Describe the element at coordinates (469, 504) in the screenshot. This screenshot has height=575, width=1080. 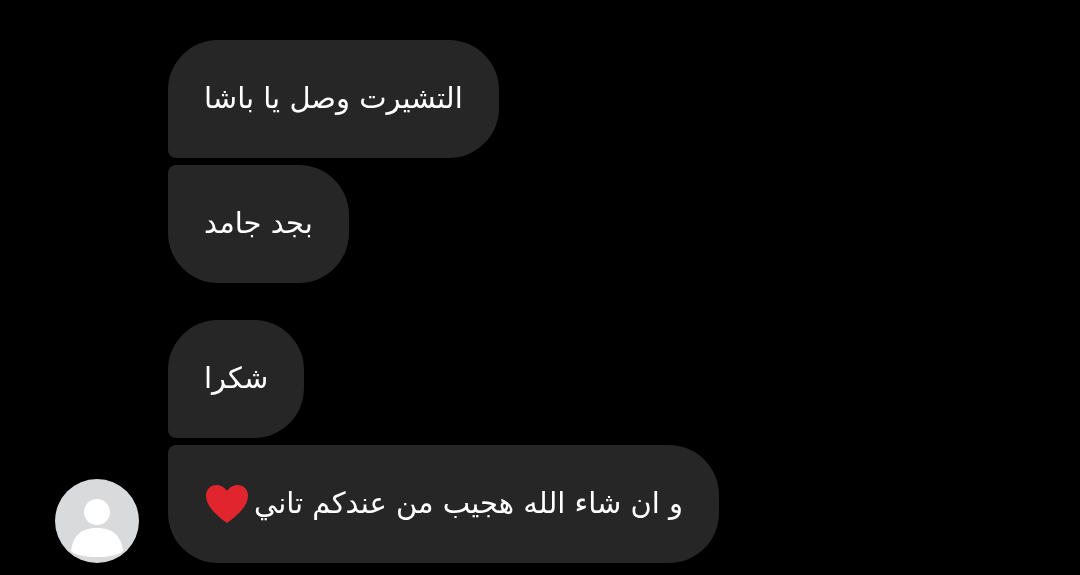
I see `message-text: و ان شاء الله هجيب من عندكم تاني` at that location.